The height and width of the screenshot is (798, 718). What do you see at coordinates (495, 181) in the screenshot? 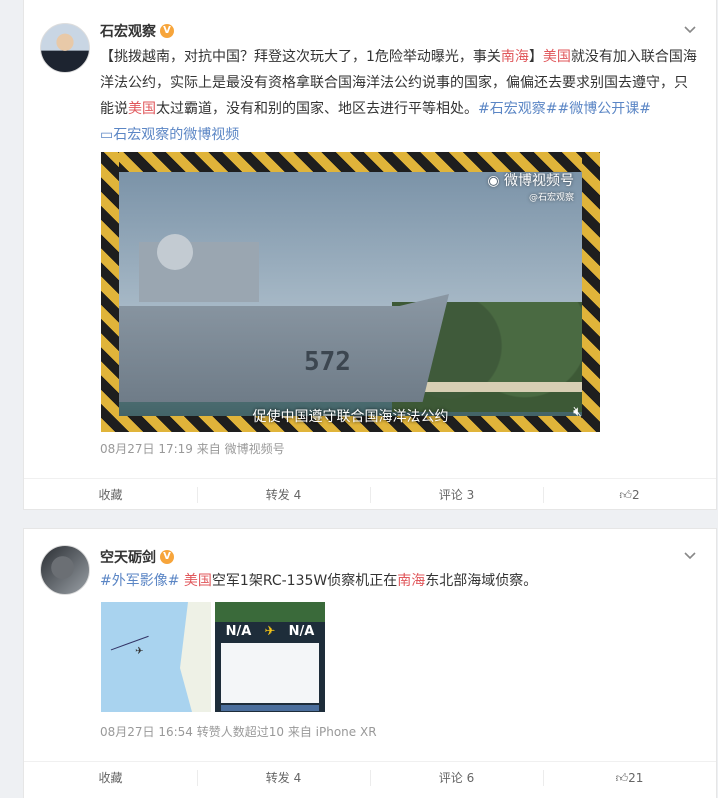
I see `weibo-logo-icon: ◉` at bounding box center [495, 181].